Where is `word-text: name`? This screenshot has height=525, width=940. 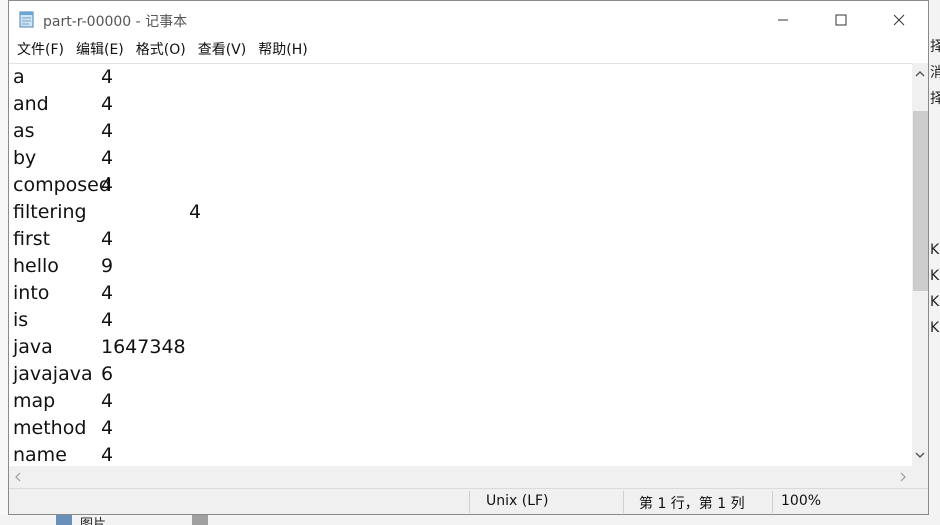
word-text: name is located at coordinates (40, 455).